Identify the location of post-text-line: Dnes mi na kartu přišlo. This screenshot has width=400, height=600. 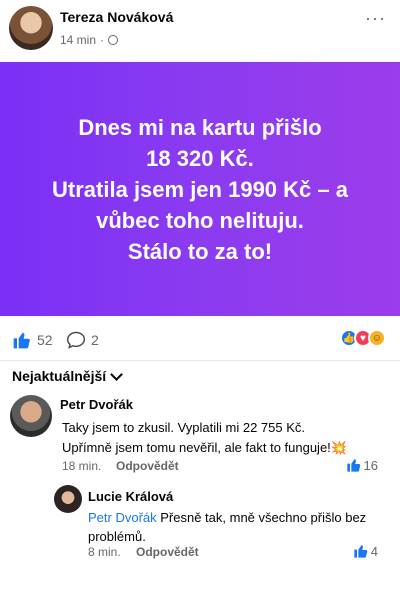
(200, 127).